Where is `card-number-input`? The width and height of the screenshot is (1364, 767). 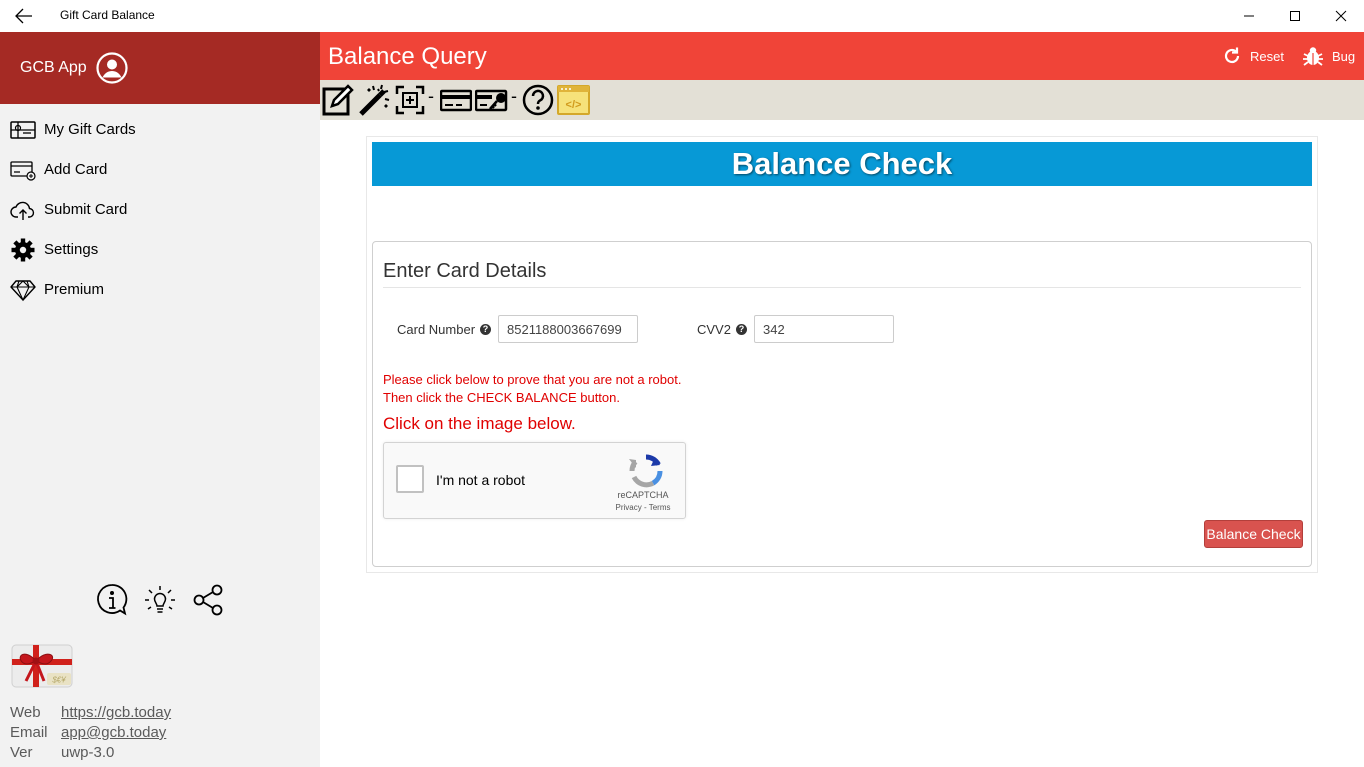
card-number-input is located at coordinates (568, 329).